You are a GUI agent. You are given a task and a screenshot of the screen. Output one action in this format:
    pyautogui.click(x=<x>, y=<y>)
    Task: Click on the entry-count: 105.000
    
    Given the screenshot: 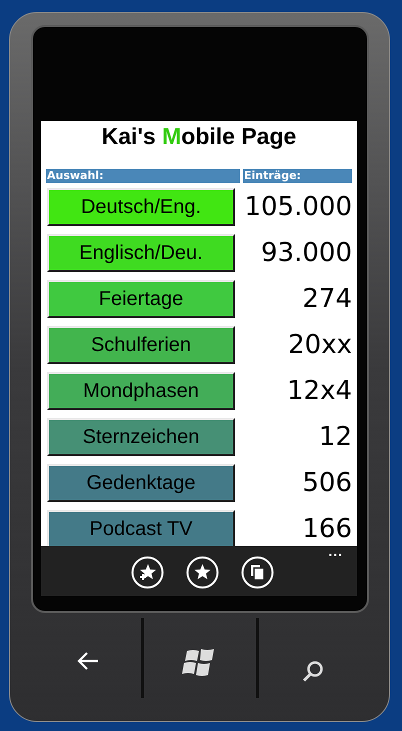 What is the action you would take?
    pyautogui.click(x=298, y=207)
    